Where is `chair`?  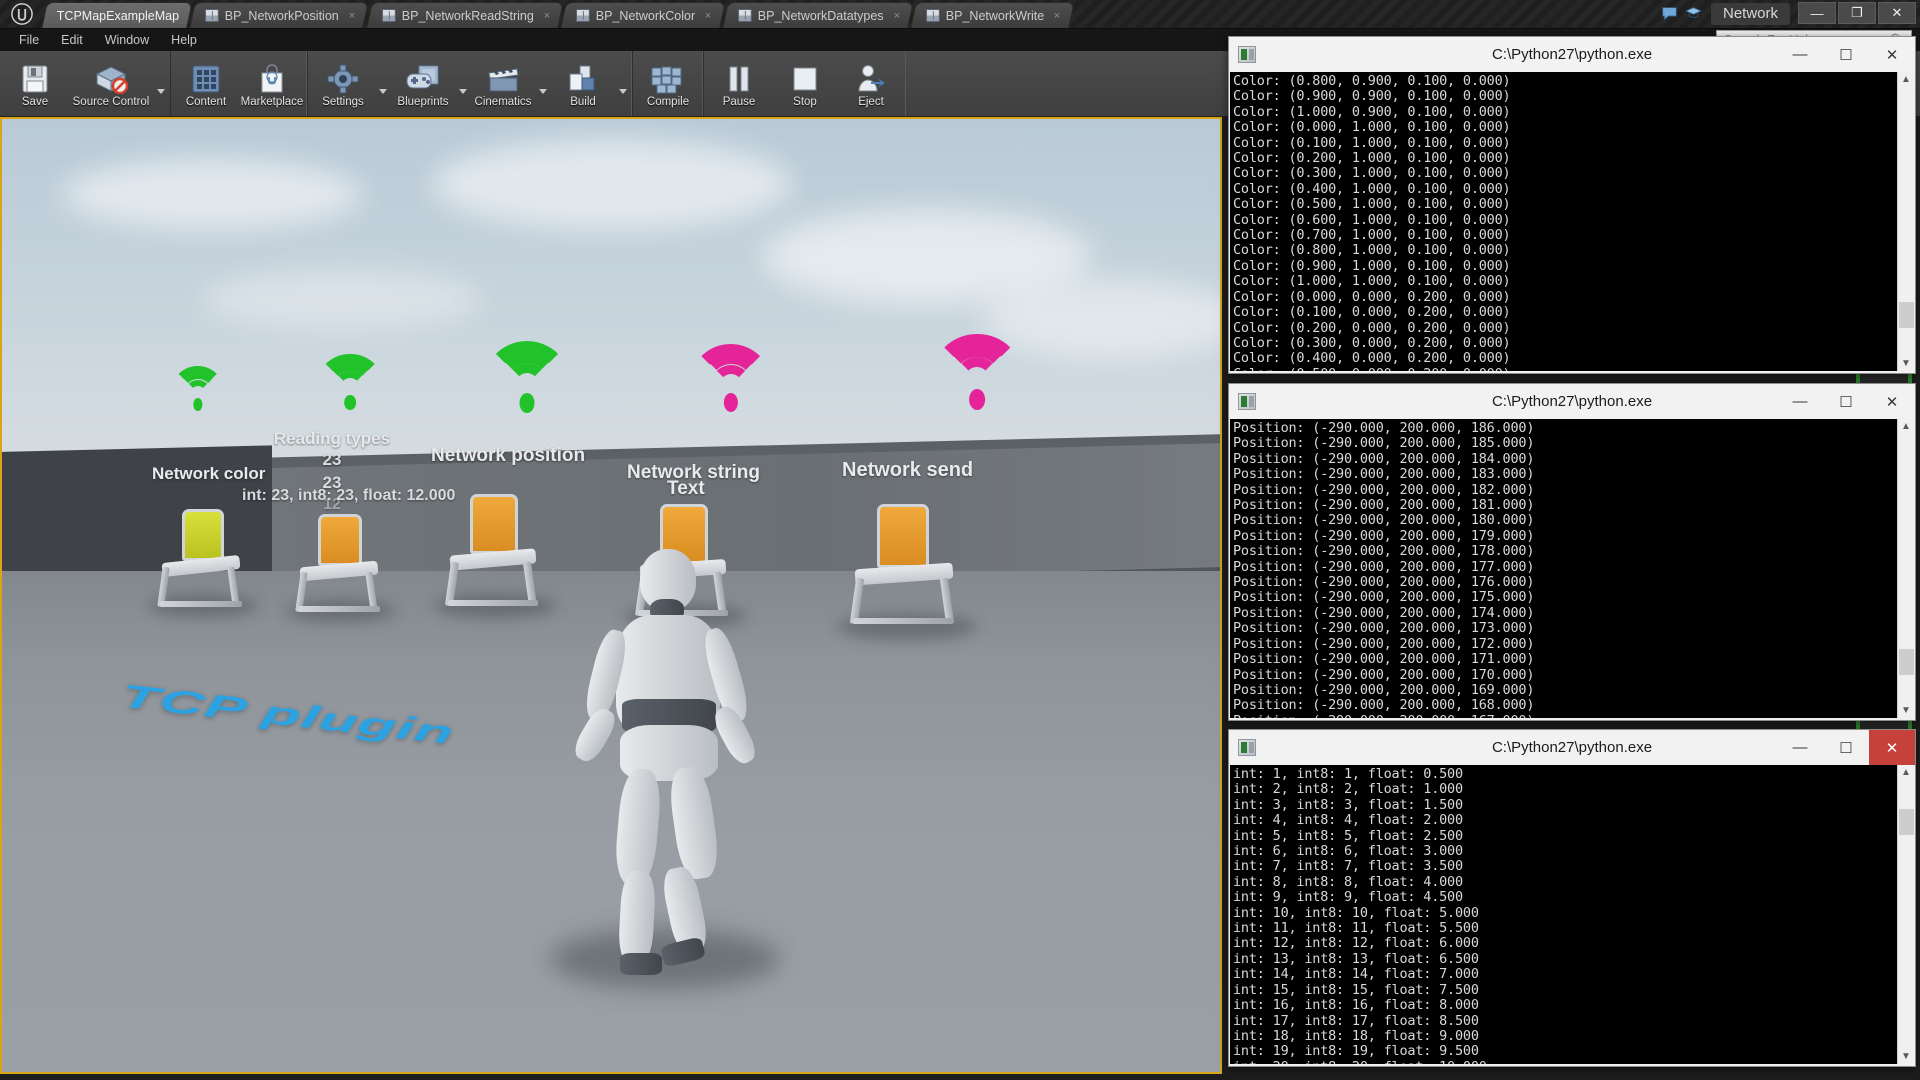
chair is located at coordinates (907, 572).